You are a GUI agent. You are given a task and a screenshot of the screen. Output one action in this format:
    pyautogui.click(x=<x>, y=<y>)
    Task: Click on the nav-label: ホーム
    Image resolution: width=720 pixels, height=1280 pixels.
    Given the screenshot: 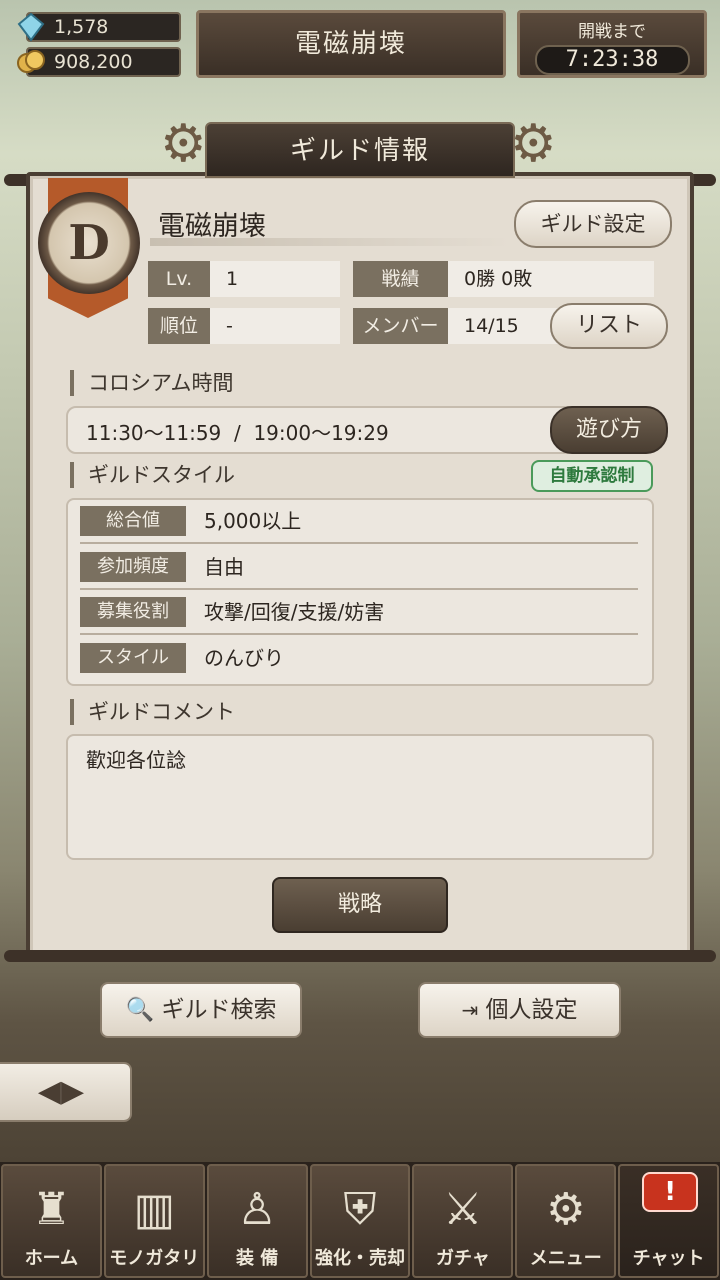 What is the action you would take?
    pyautogui.click(x=51, y=1258)
    